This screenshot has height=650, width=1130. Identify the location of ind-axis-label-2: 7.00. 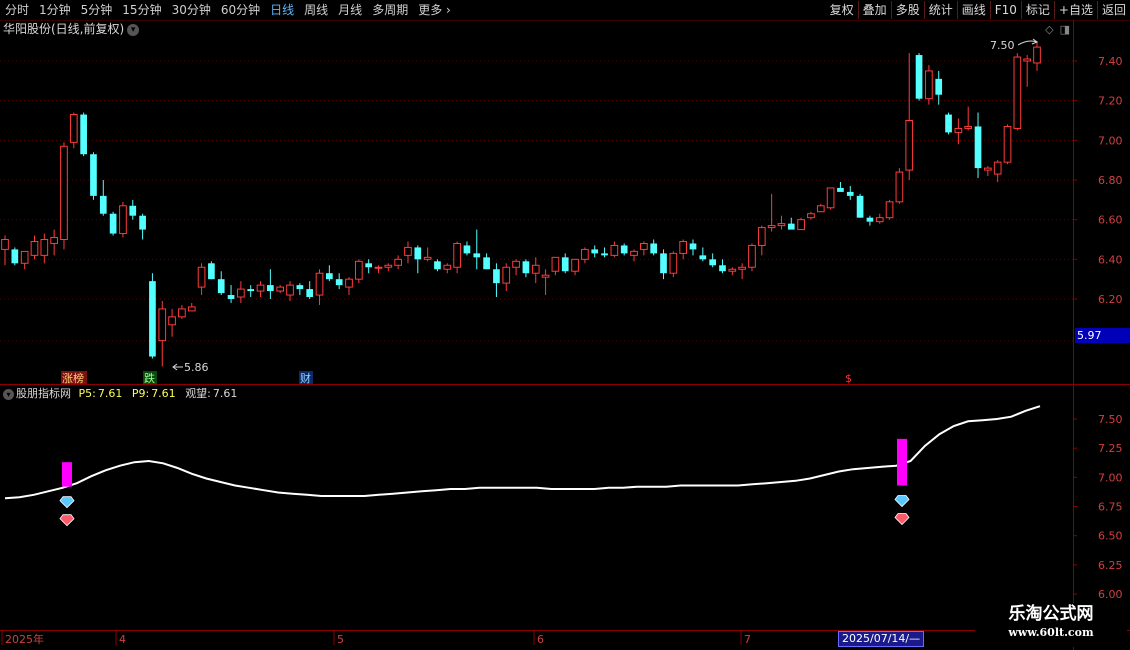
(1110, 477).